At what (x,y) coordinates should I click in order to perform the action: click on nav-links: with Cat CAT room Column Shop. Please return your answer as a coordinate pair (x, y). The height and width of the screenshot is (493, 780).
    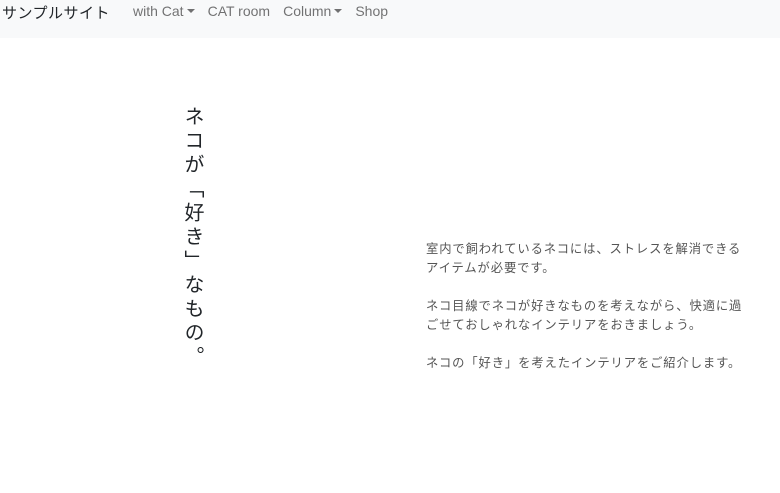
    Looking at the image, I should click on (267, 11).